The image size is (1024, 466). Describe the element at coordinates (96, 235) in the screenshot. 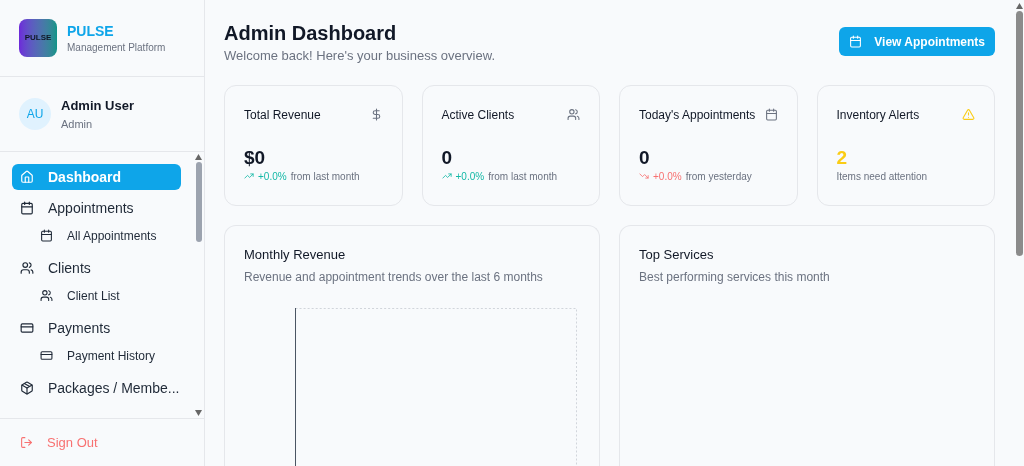

I see `nav-subitem: All Appointments` at that location.